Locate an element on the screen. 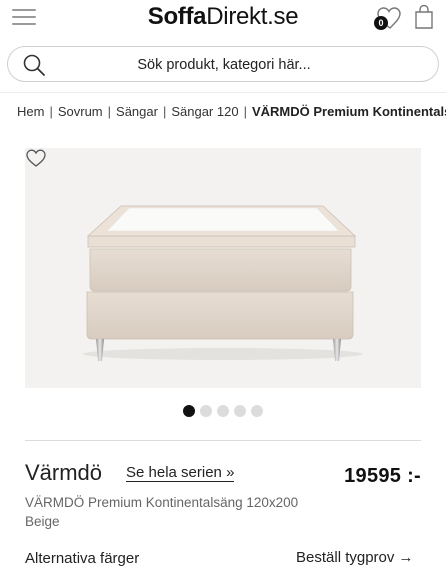 Image resolution: width=446 pixels, height=575 pixels. gallery-dots is located at coordinates (228, 411).